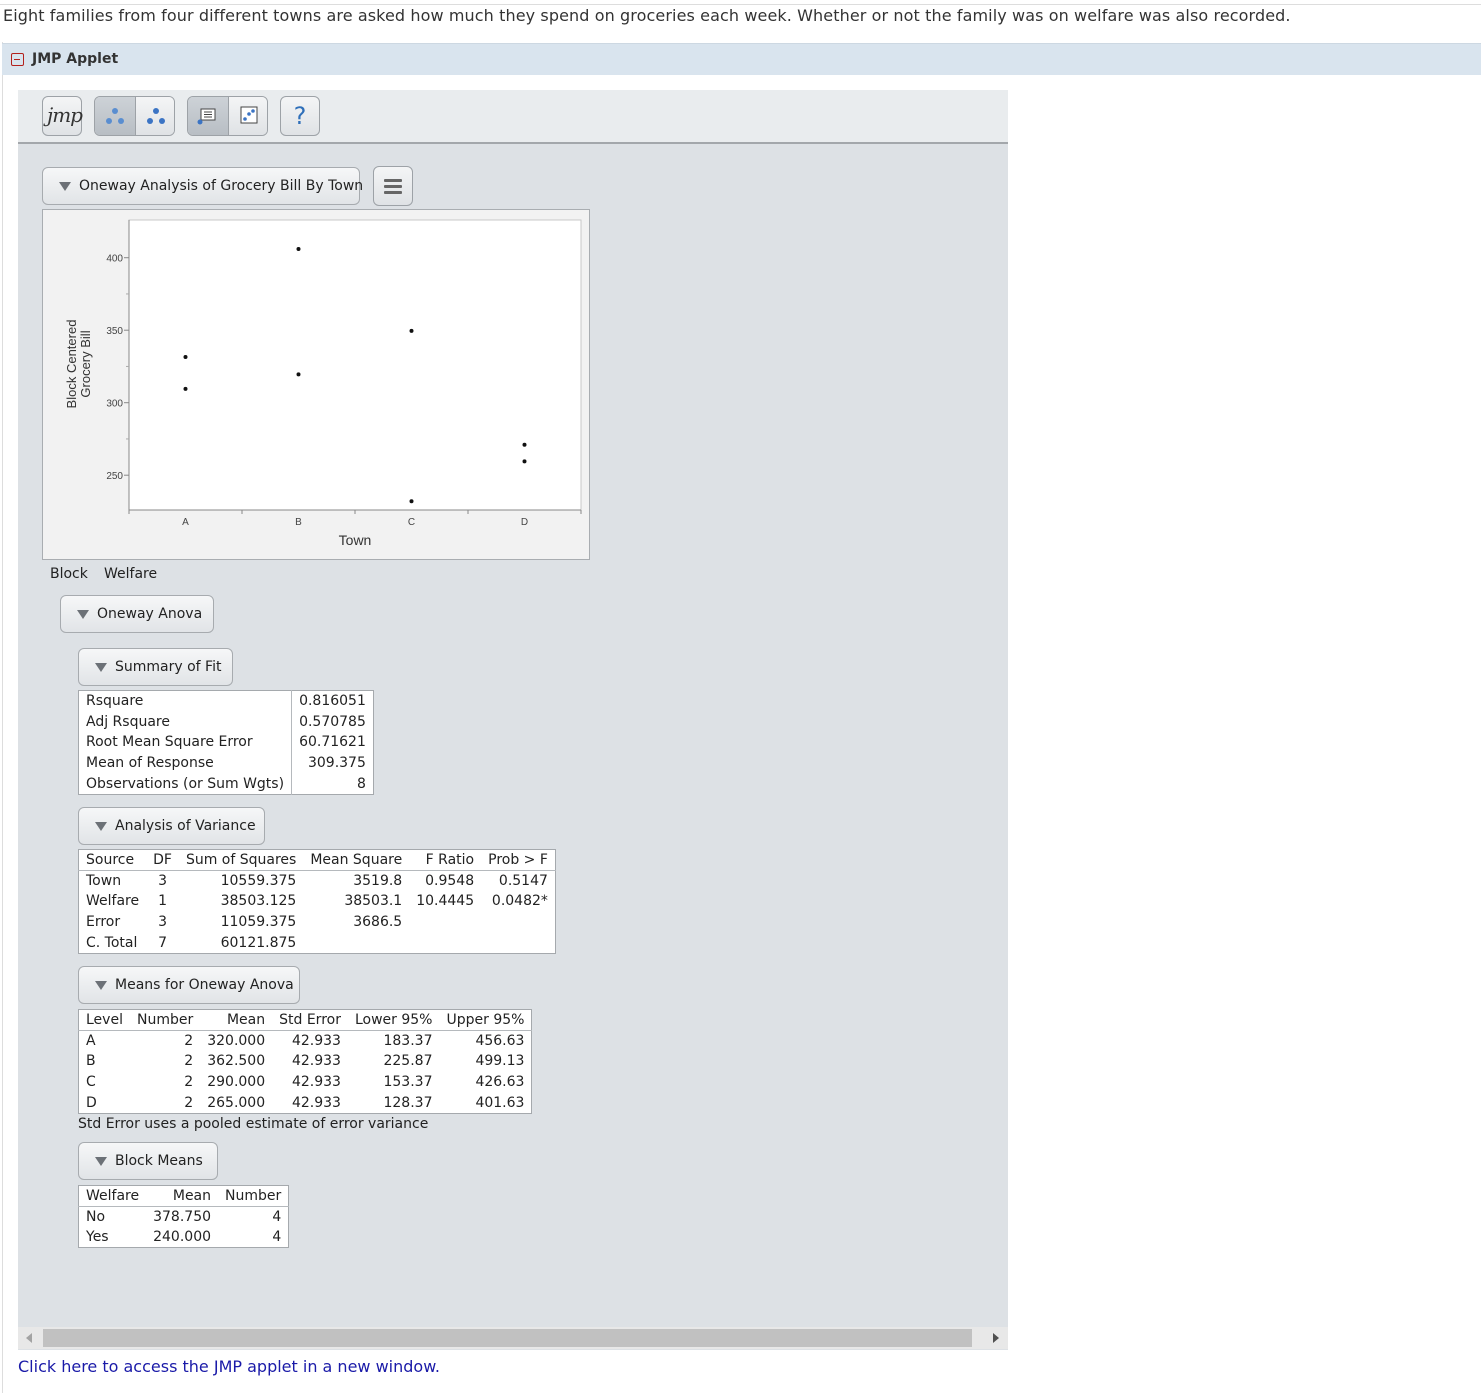 The height and width of the screenshot is (1393, 1481). I want to click on section-title: JMP Applet, so click(75, 59).